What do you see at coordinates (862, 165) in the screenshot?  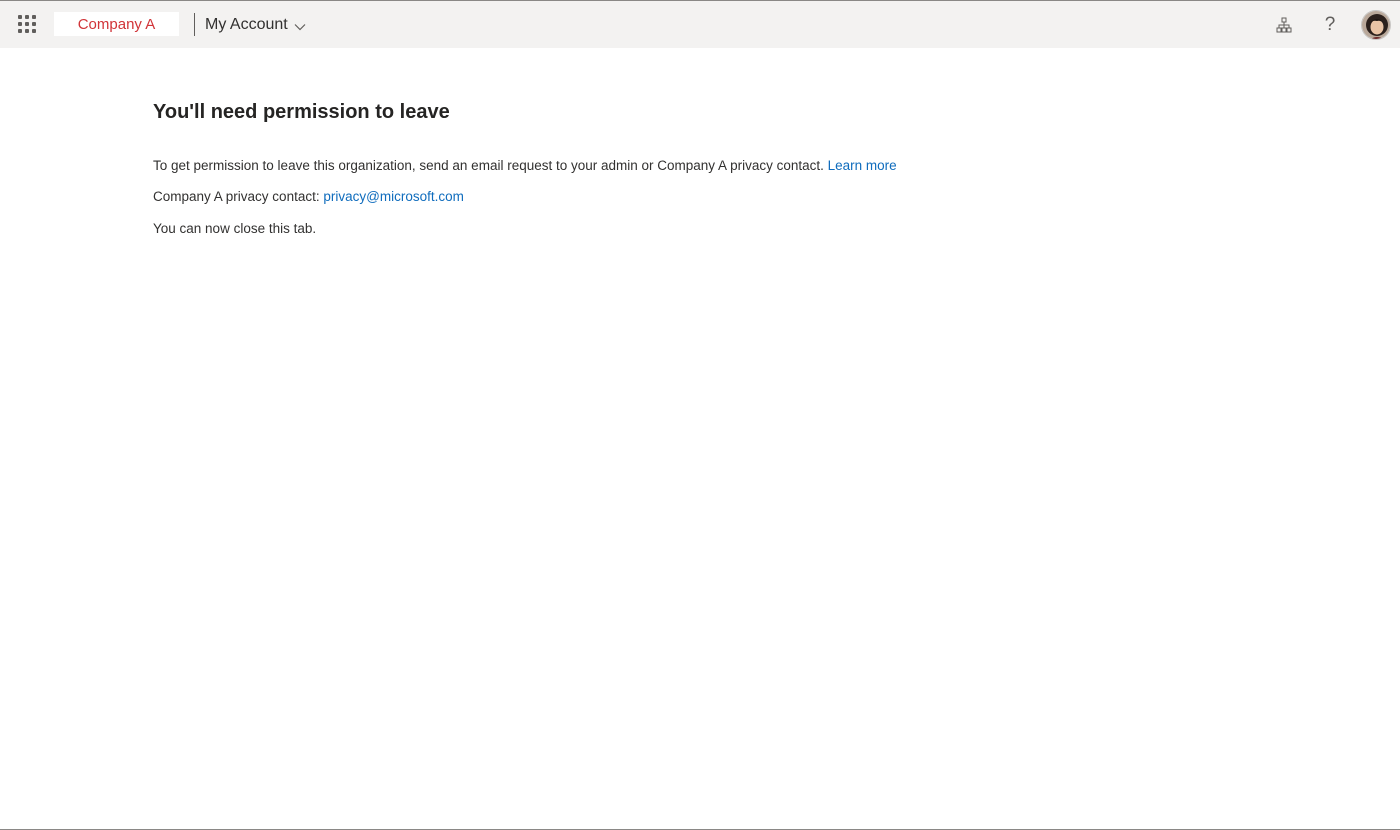 I see `learn-more-link: Learn more` at bounding box center [862, 165].